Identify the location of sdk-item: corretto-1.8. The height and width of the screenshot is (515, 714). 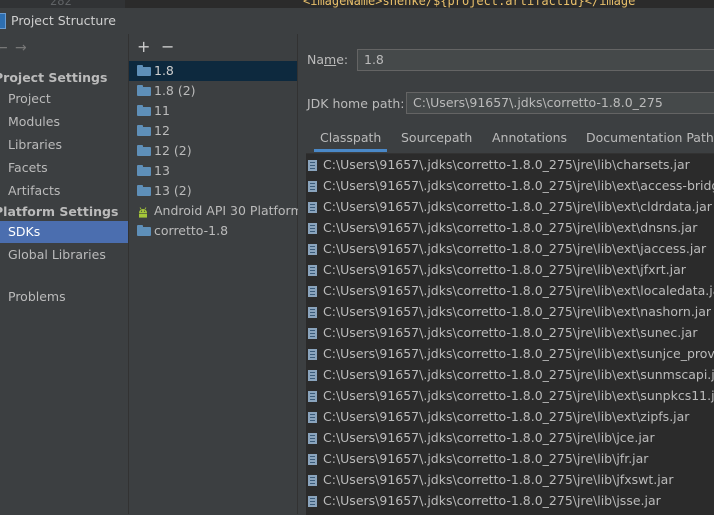
(213, 231).